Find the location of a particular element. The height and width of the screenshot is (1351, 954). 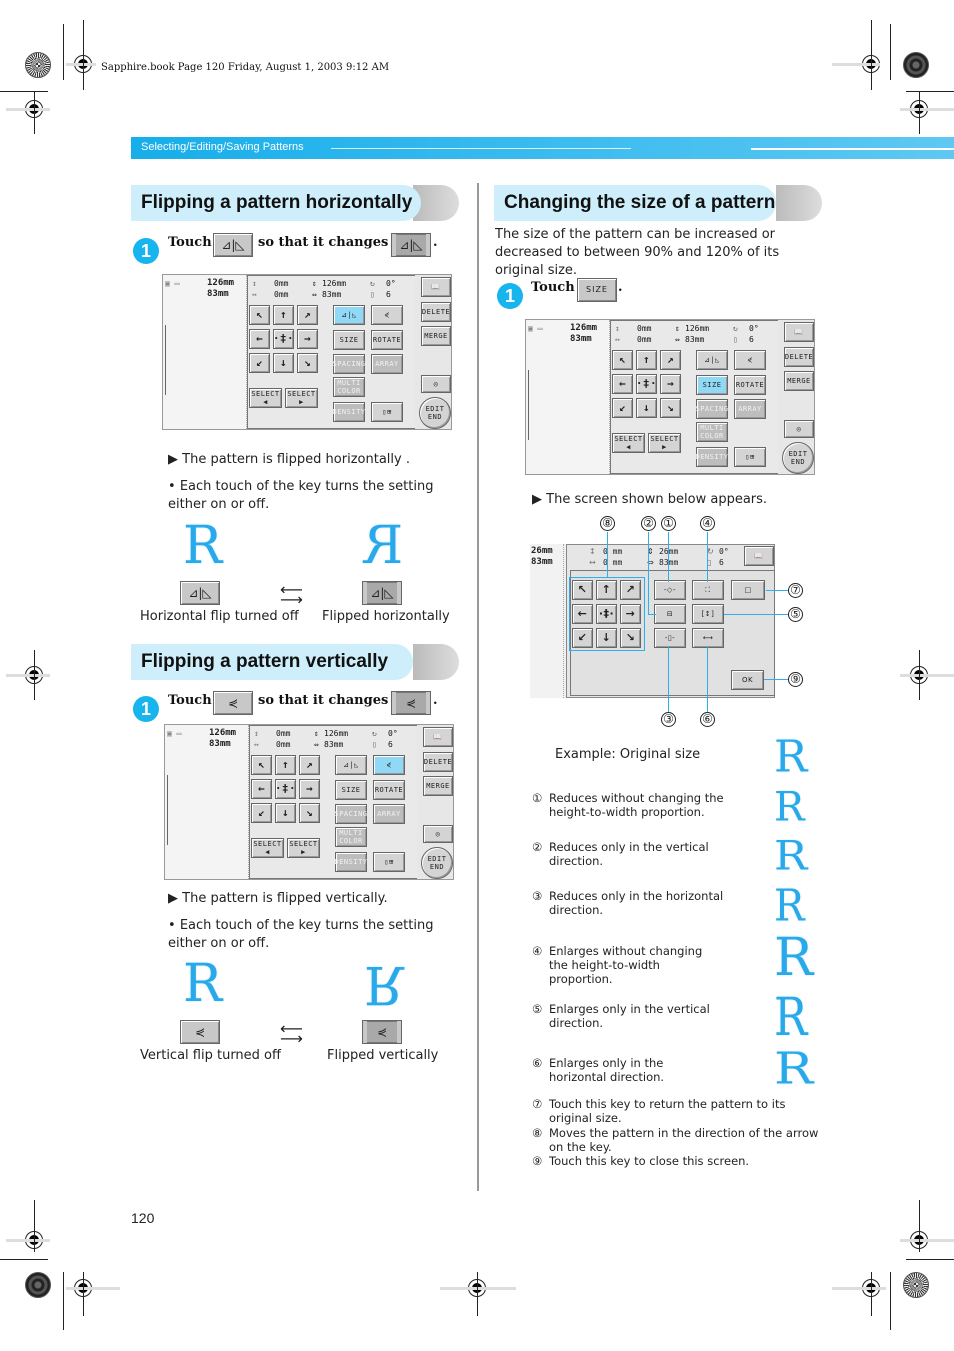

mirror-vertical-key: ⋞ is located at coordinates (233, 703).